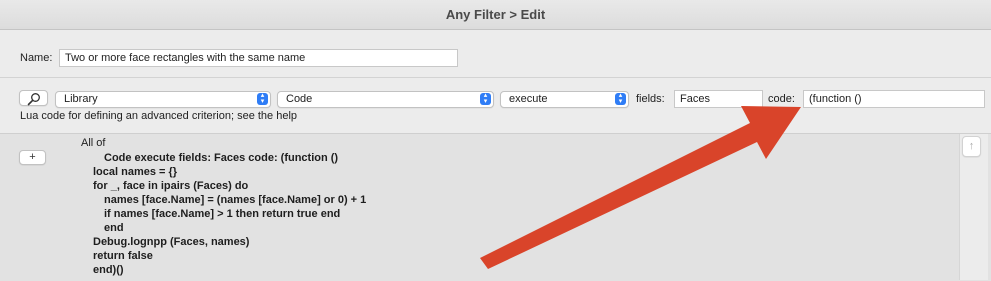 The height and width of the screenshot is (281, 991). I want to click on code-select-value: Code, so click(299, 99).